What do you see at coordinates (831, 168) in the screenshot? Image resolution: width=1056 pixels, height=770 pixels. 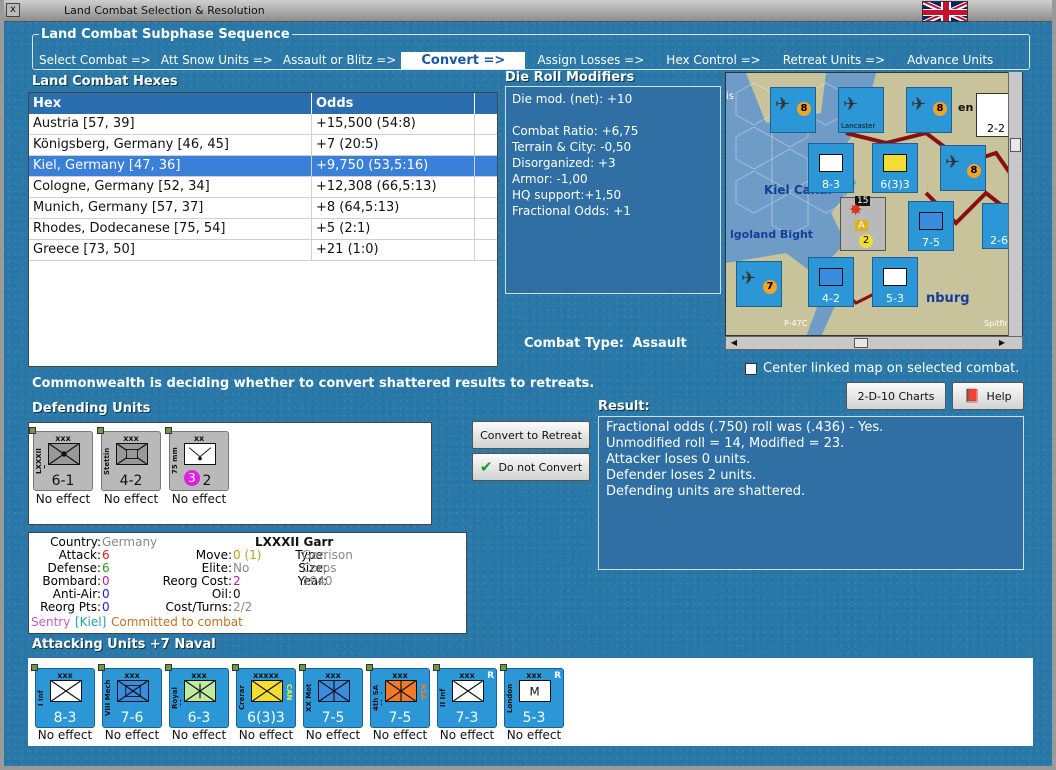 I see `map-counter: 8-3` at bounding box center [831, 168].